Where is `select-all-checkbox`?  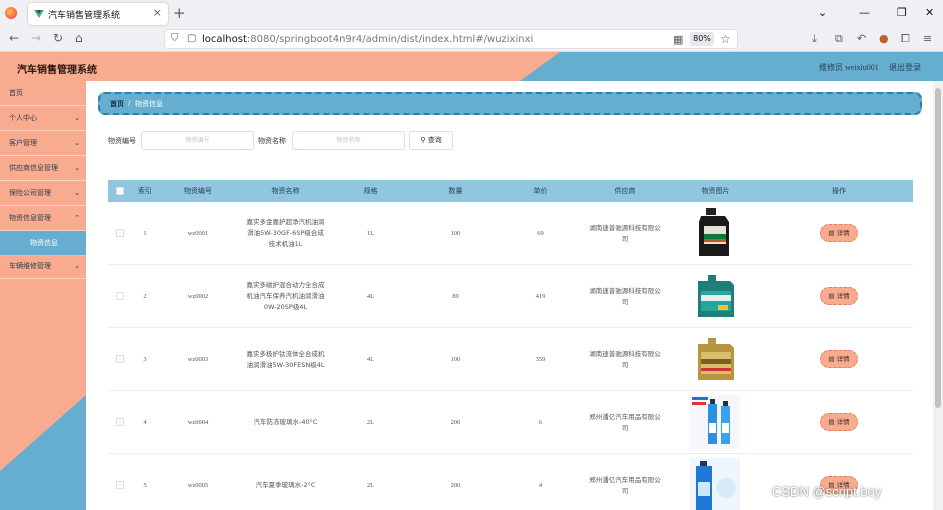
select-all-checkbox is located at coordinates (120, 191).